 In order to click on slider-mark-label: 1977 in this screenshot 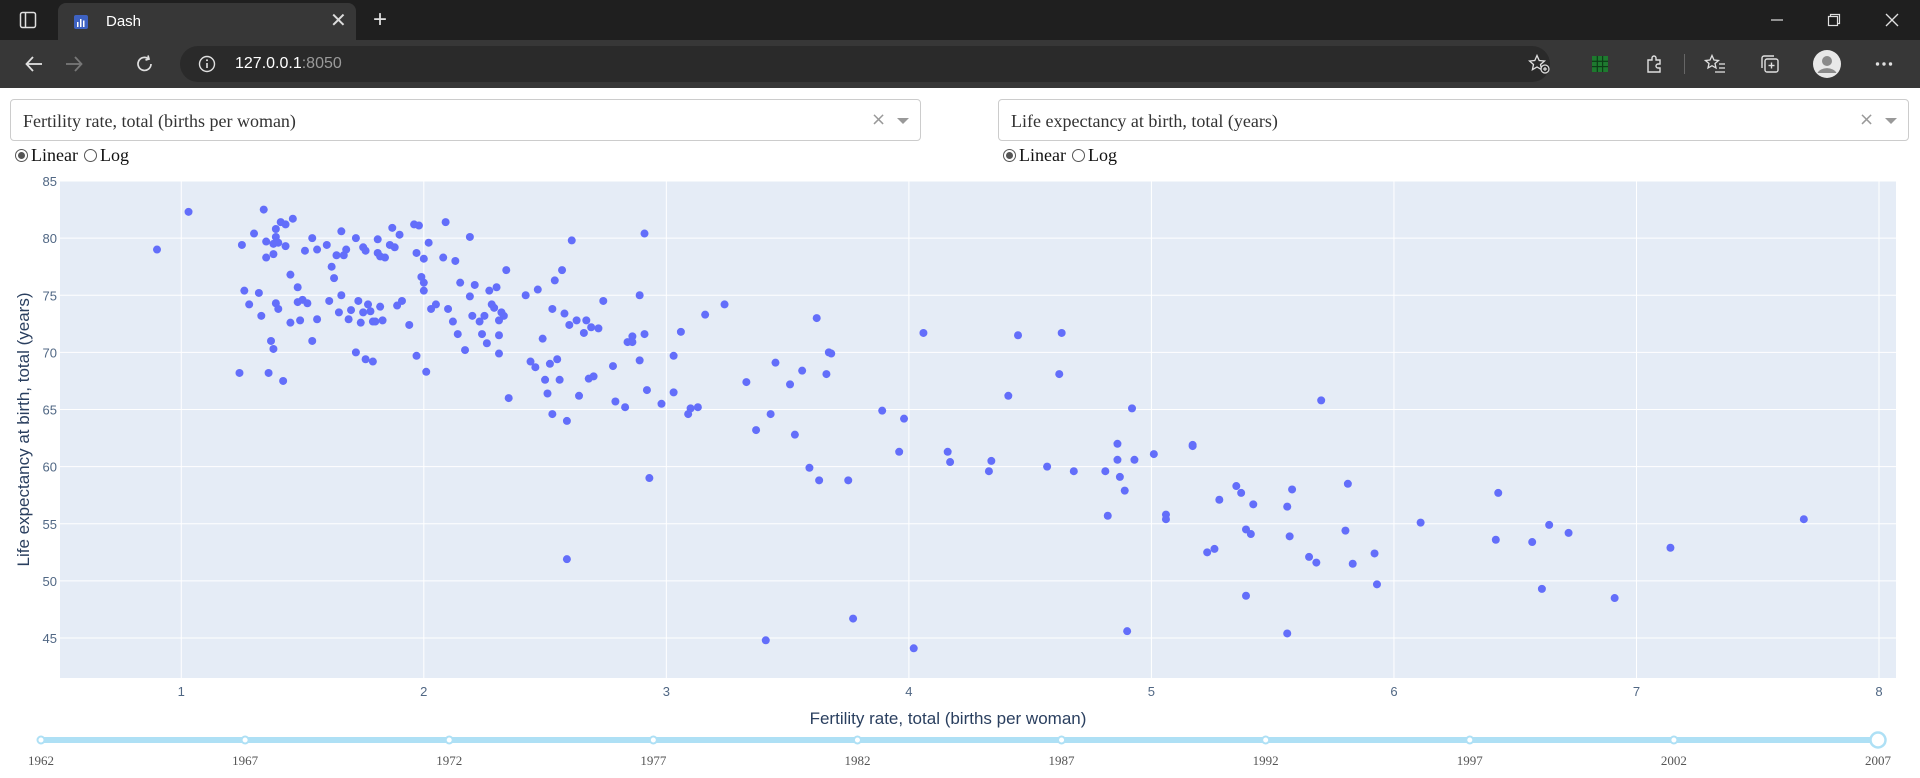, I will do `click(653, 760)`.